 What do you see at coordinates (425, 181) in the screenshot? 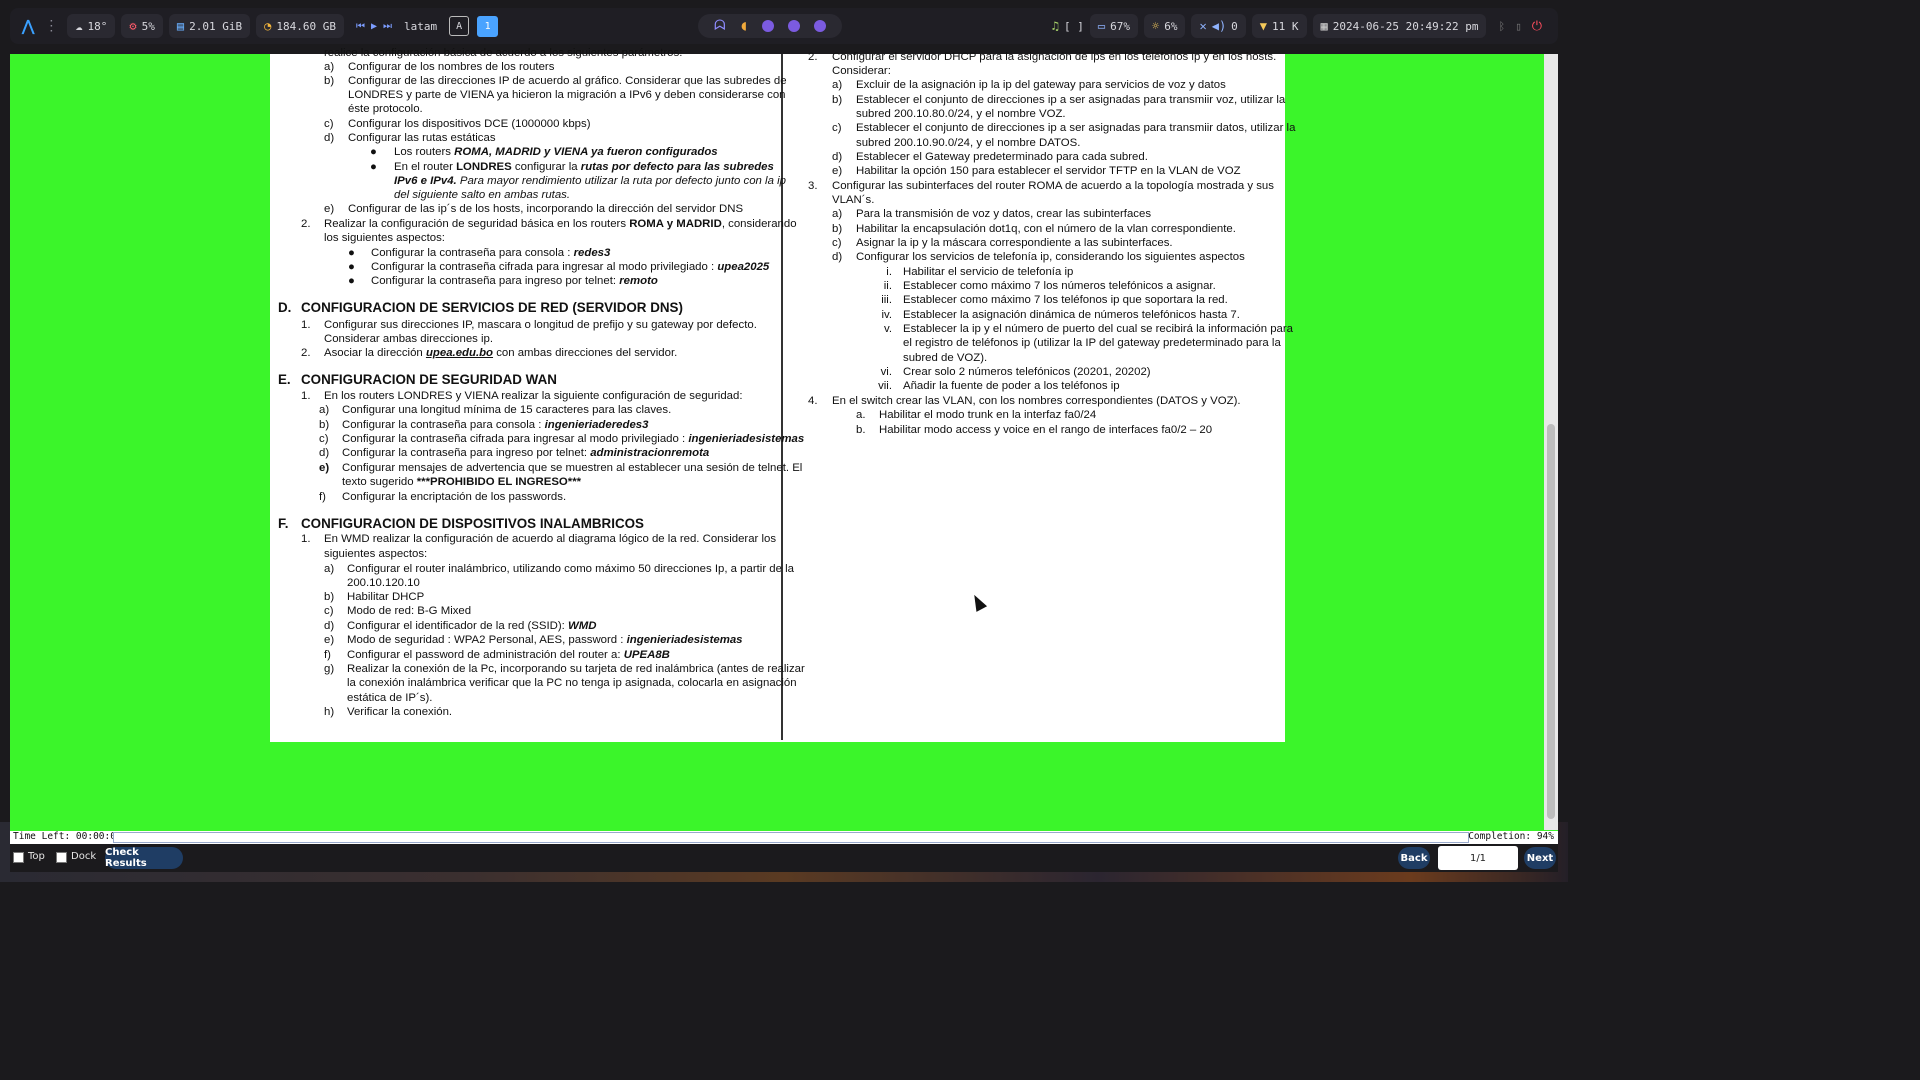
I see `text-run: IPv6 e IPv4.` at bounding box center [425, 181].